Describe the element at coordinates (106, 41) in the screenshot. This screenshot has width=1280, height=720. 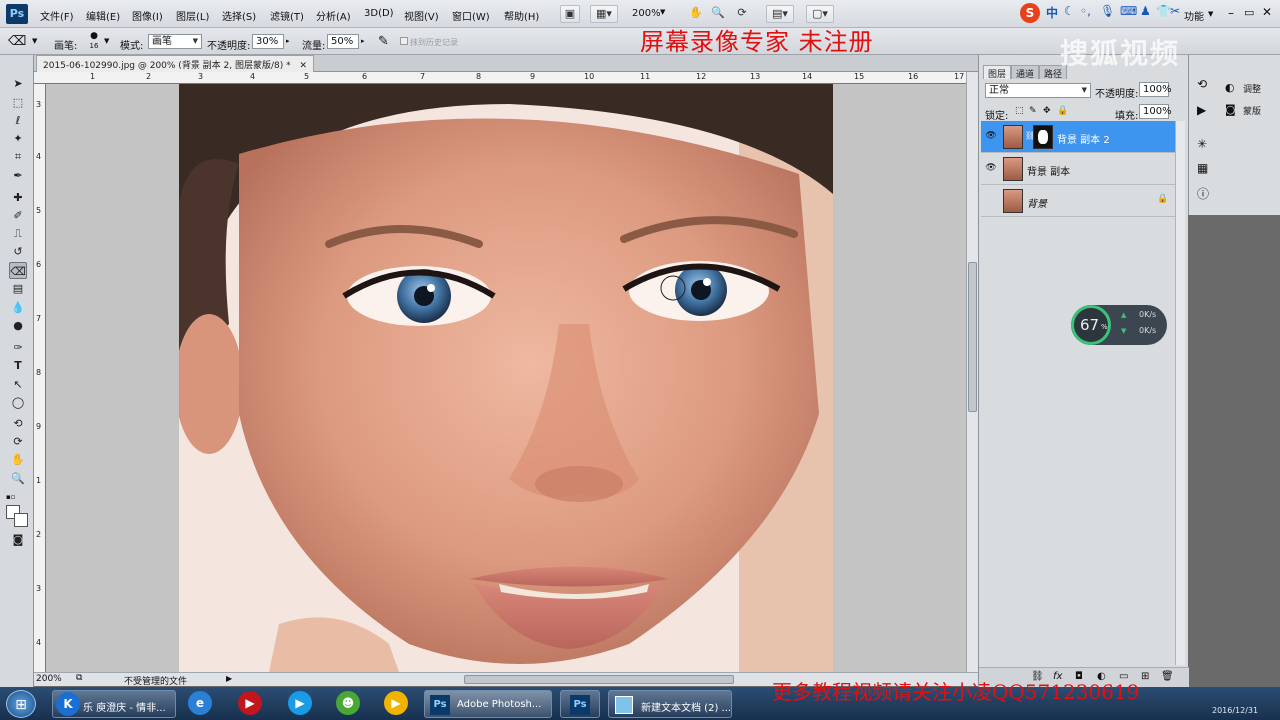
I see `brush-chevron-icon: ▼` at that location.